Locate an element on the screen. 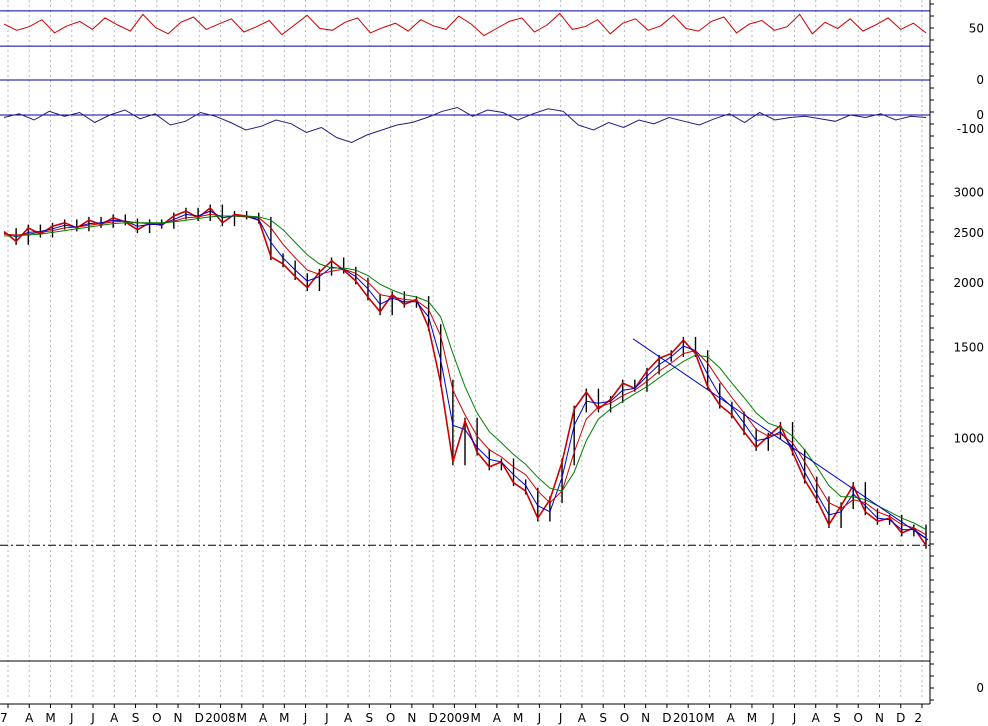 This screenshot has width=988, height=726. price-tick-label: 2000 is located at coordinates (968, 283).